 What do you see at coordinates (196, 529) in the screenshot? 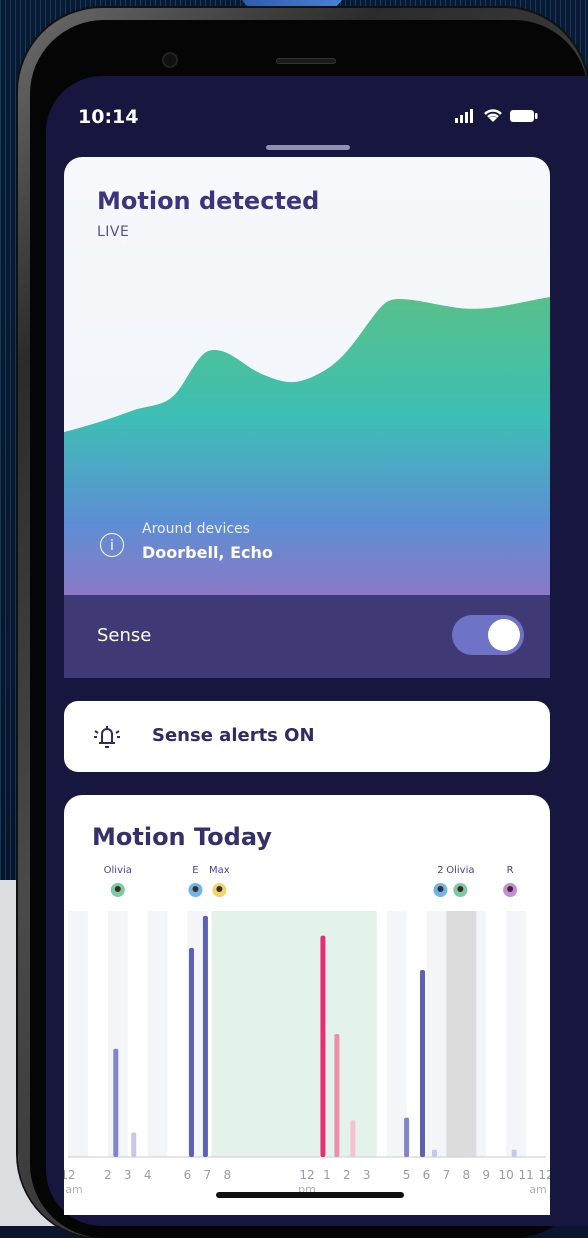
I see `around-devices-label: Around devices` at bounding box center [196, 529].